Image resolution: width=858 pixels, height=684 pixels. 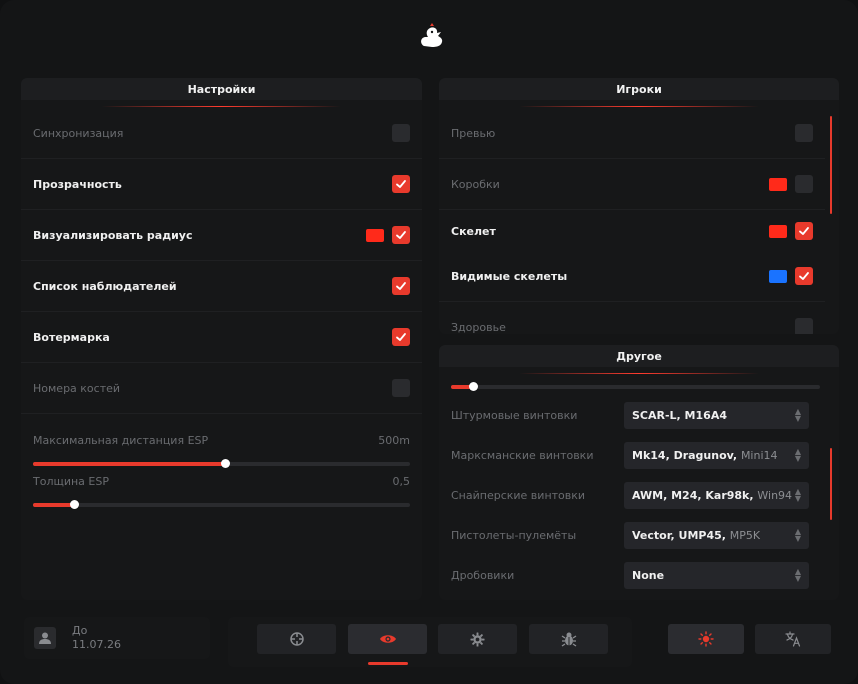 I want to click on weapon-select-value-main: Mk14, Dragunov,, so click(x=686, y=455).